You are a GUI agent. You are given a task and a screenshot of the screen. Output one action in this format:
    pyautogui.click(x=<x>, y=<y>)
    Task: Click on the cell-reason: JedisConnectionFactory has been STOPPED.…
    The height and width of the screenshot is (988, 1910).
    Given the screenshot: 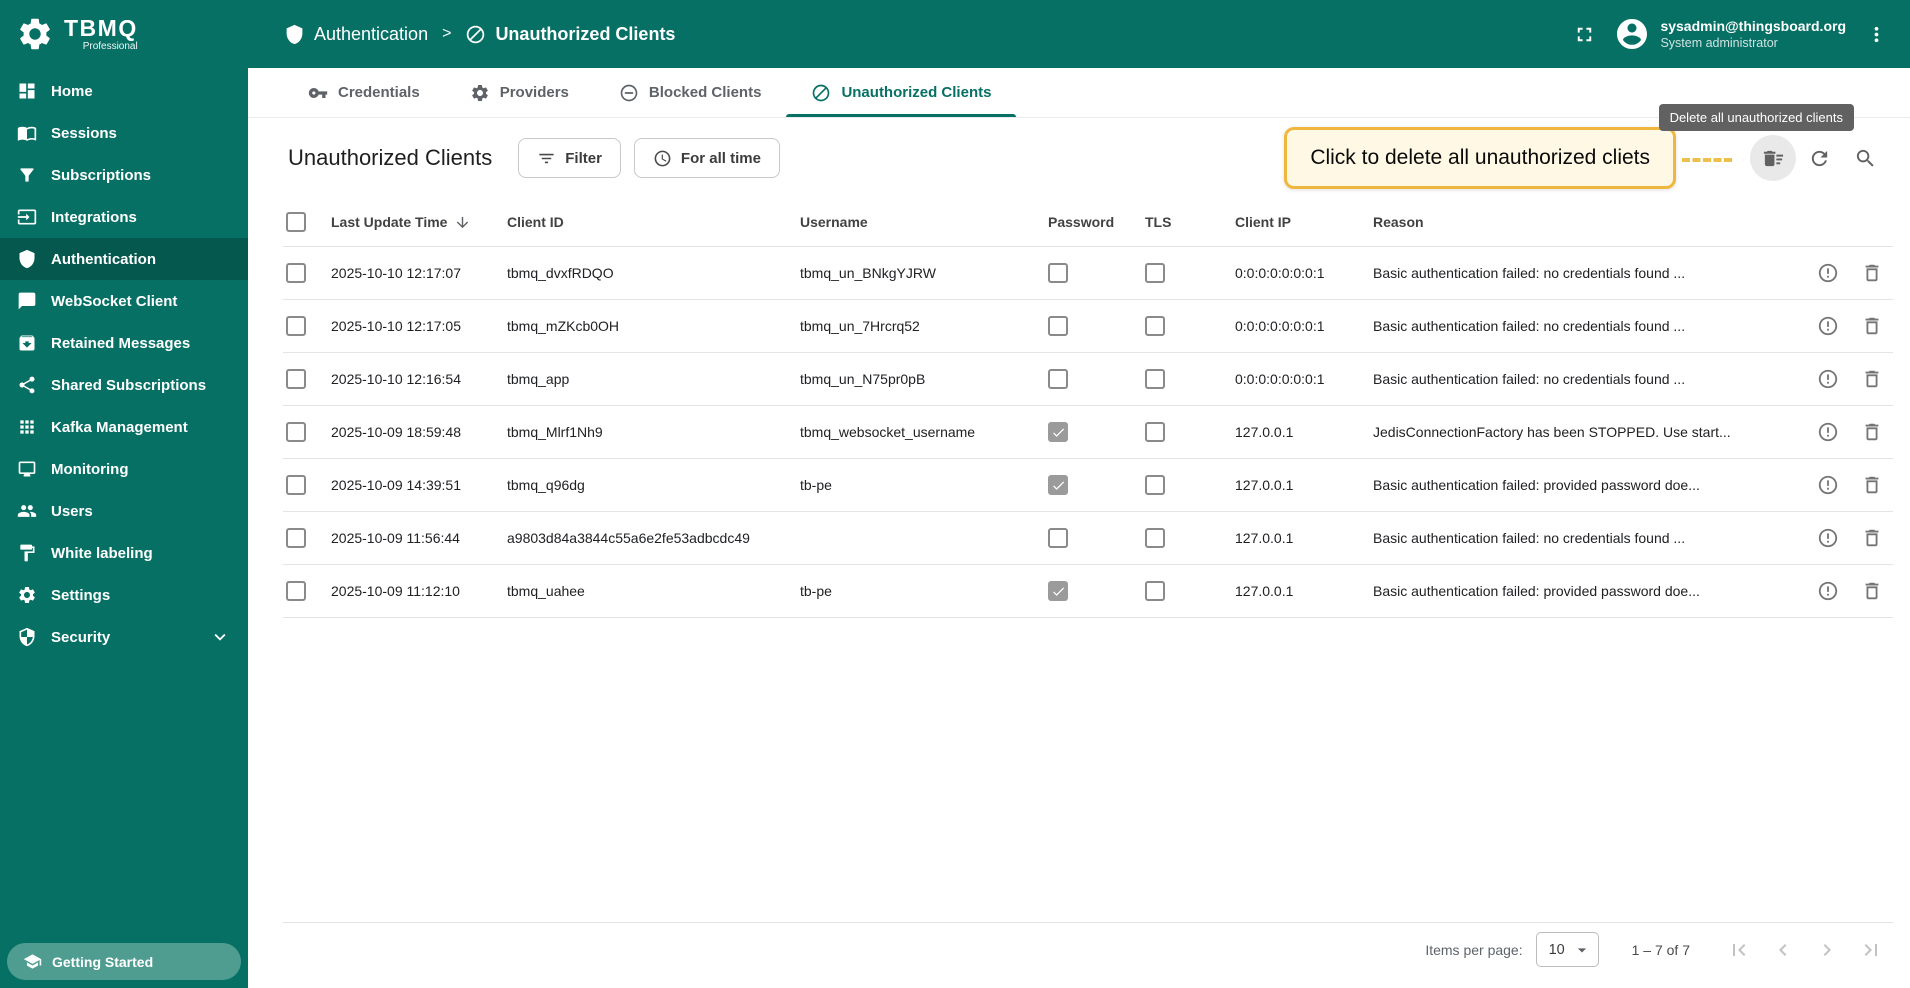 What is the action you would take?
    pyautogui.click(x=1552, y=432)
    